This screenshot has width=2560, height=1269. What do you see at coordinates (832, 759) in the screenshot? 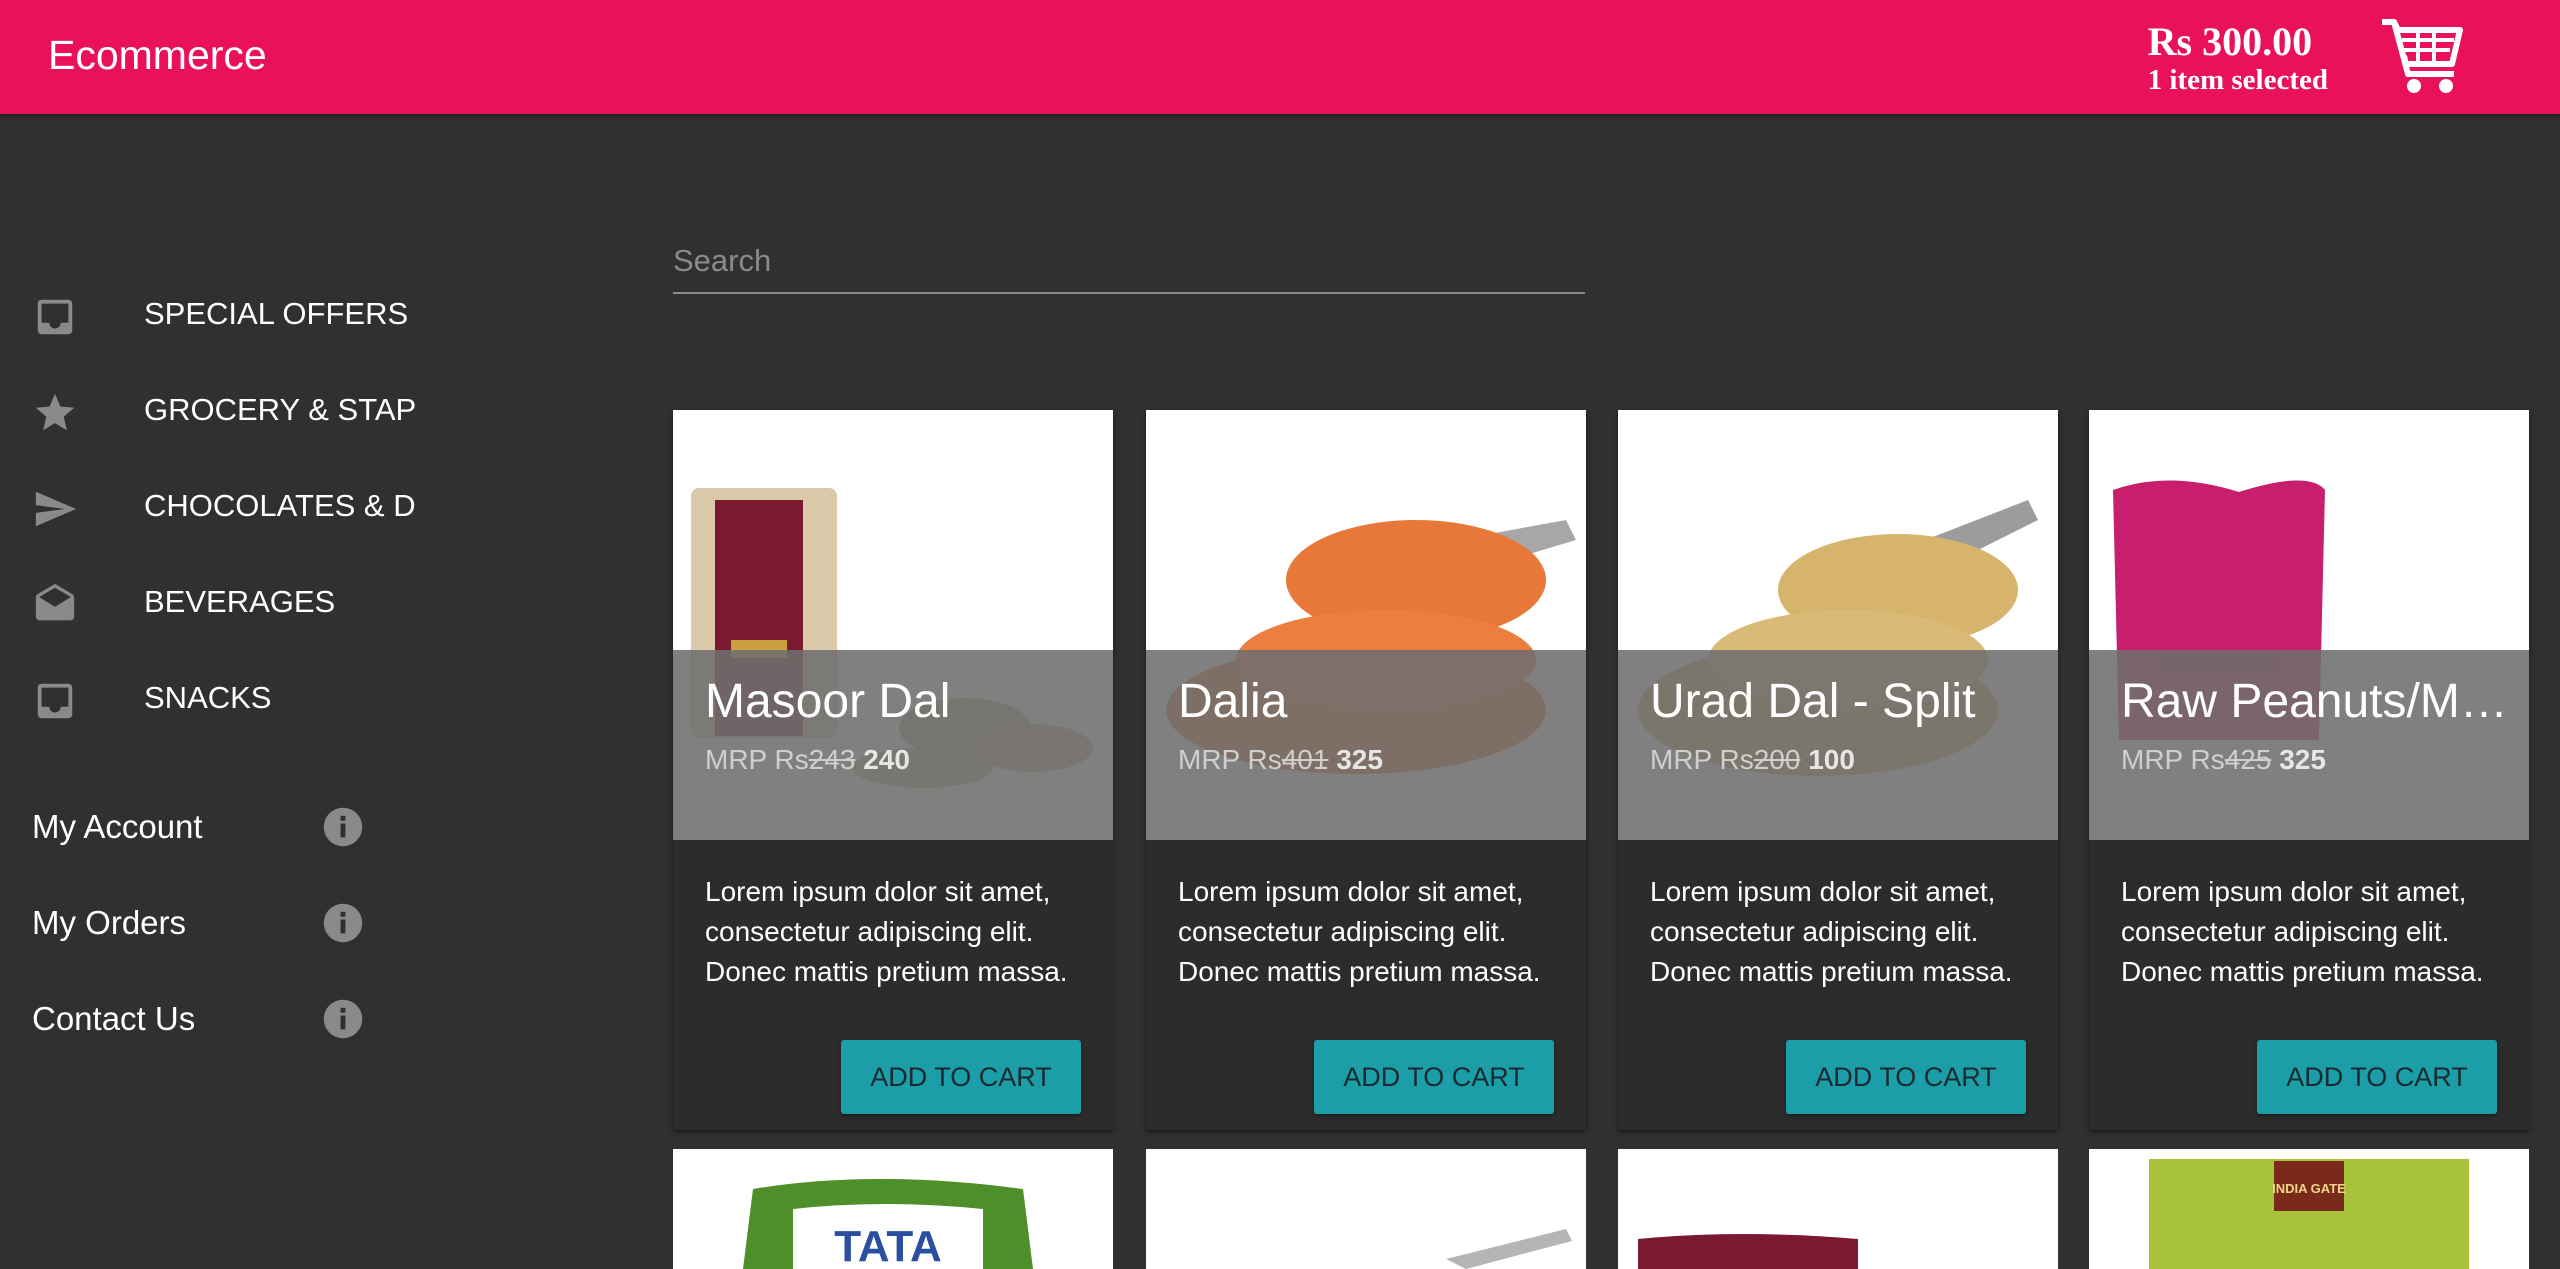
I see `mrp-value: 243` at bounding box center [832, 759].